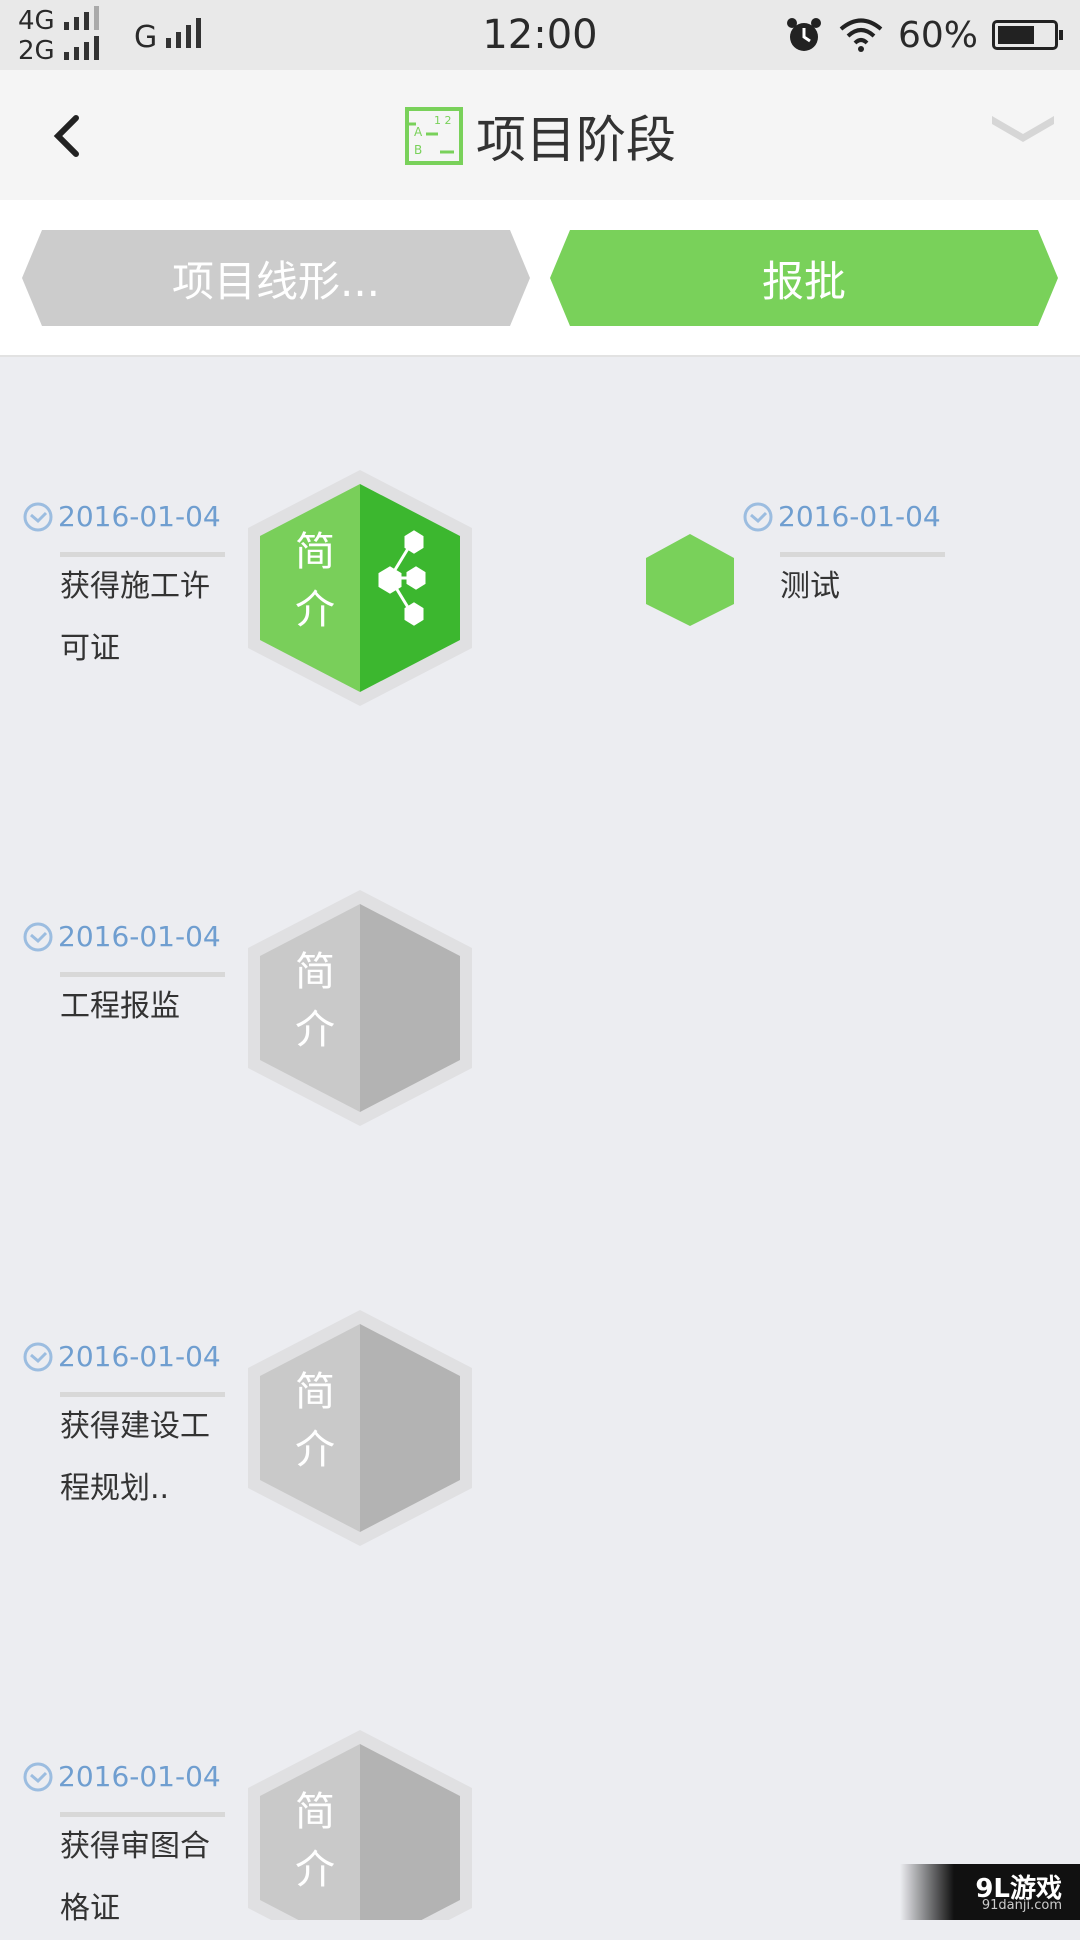 The height and width of the screenshot is (1940, 1080). Describe the element at coordinates (434, 136) in the screenshot. I see `stage-board-icon: A B 1 2` at that location.